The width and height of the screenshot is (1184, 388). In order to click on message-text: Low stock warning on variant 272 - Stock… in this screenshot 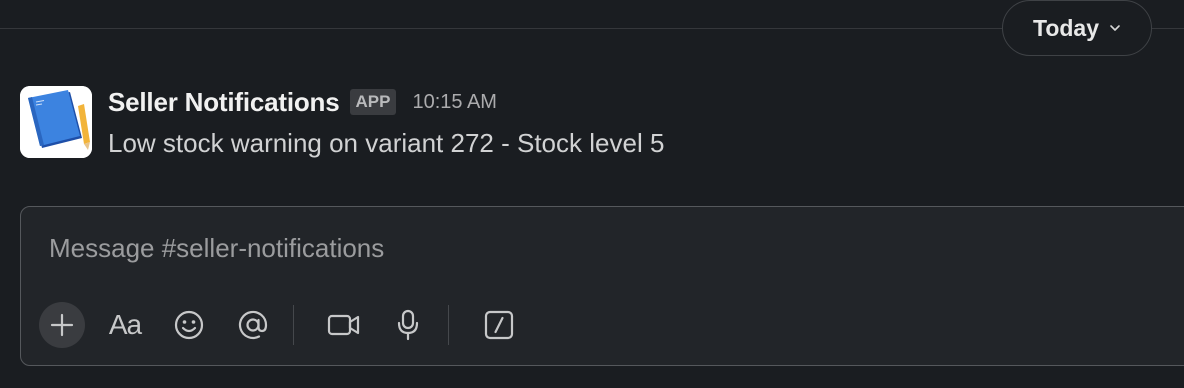, I will do `click(386, 143)`.